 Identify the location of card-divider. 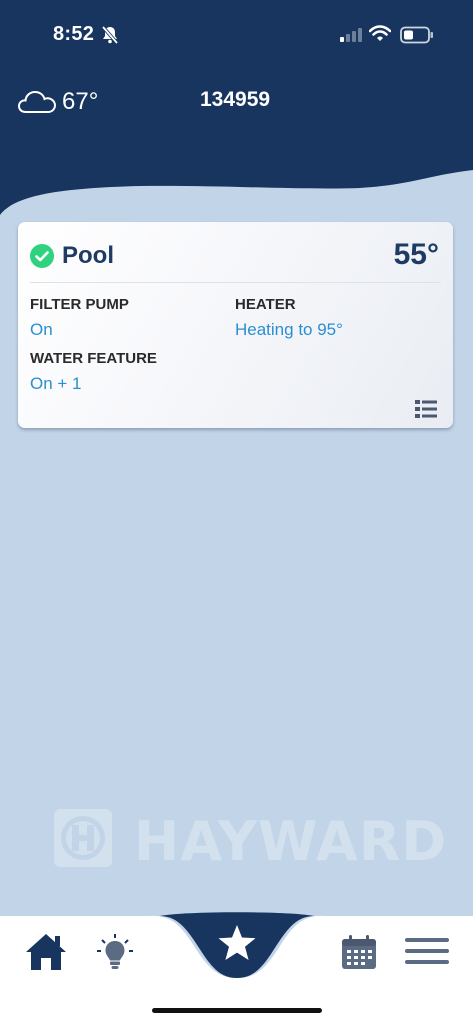
(235, 282).